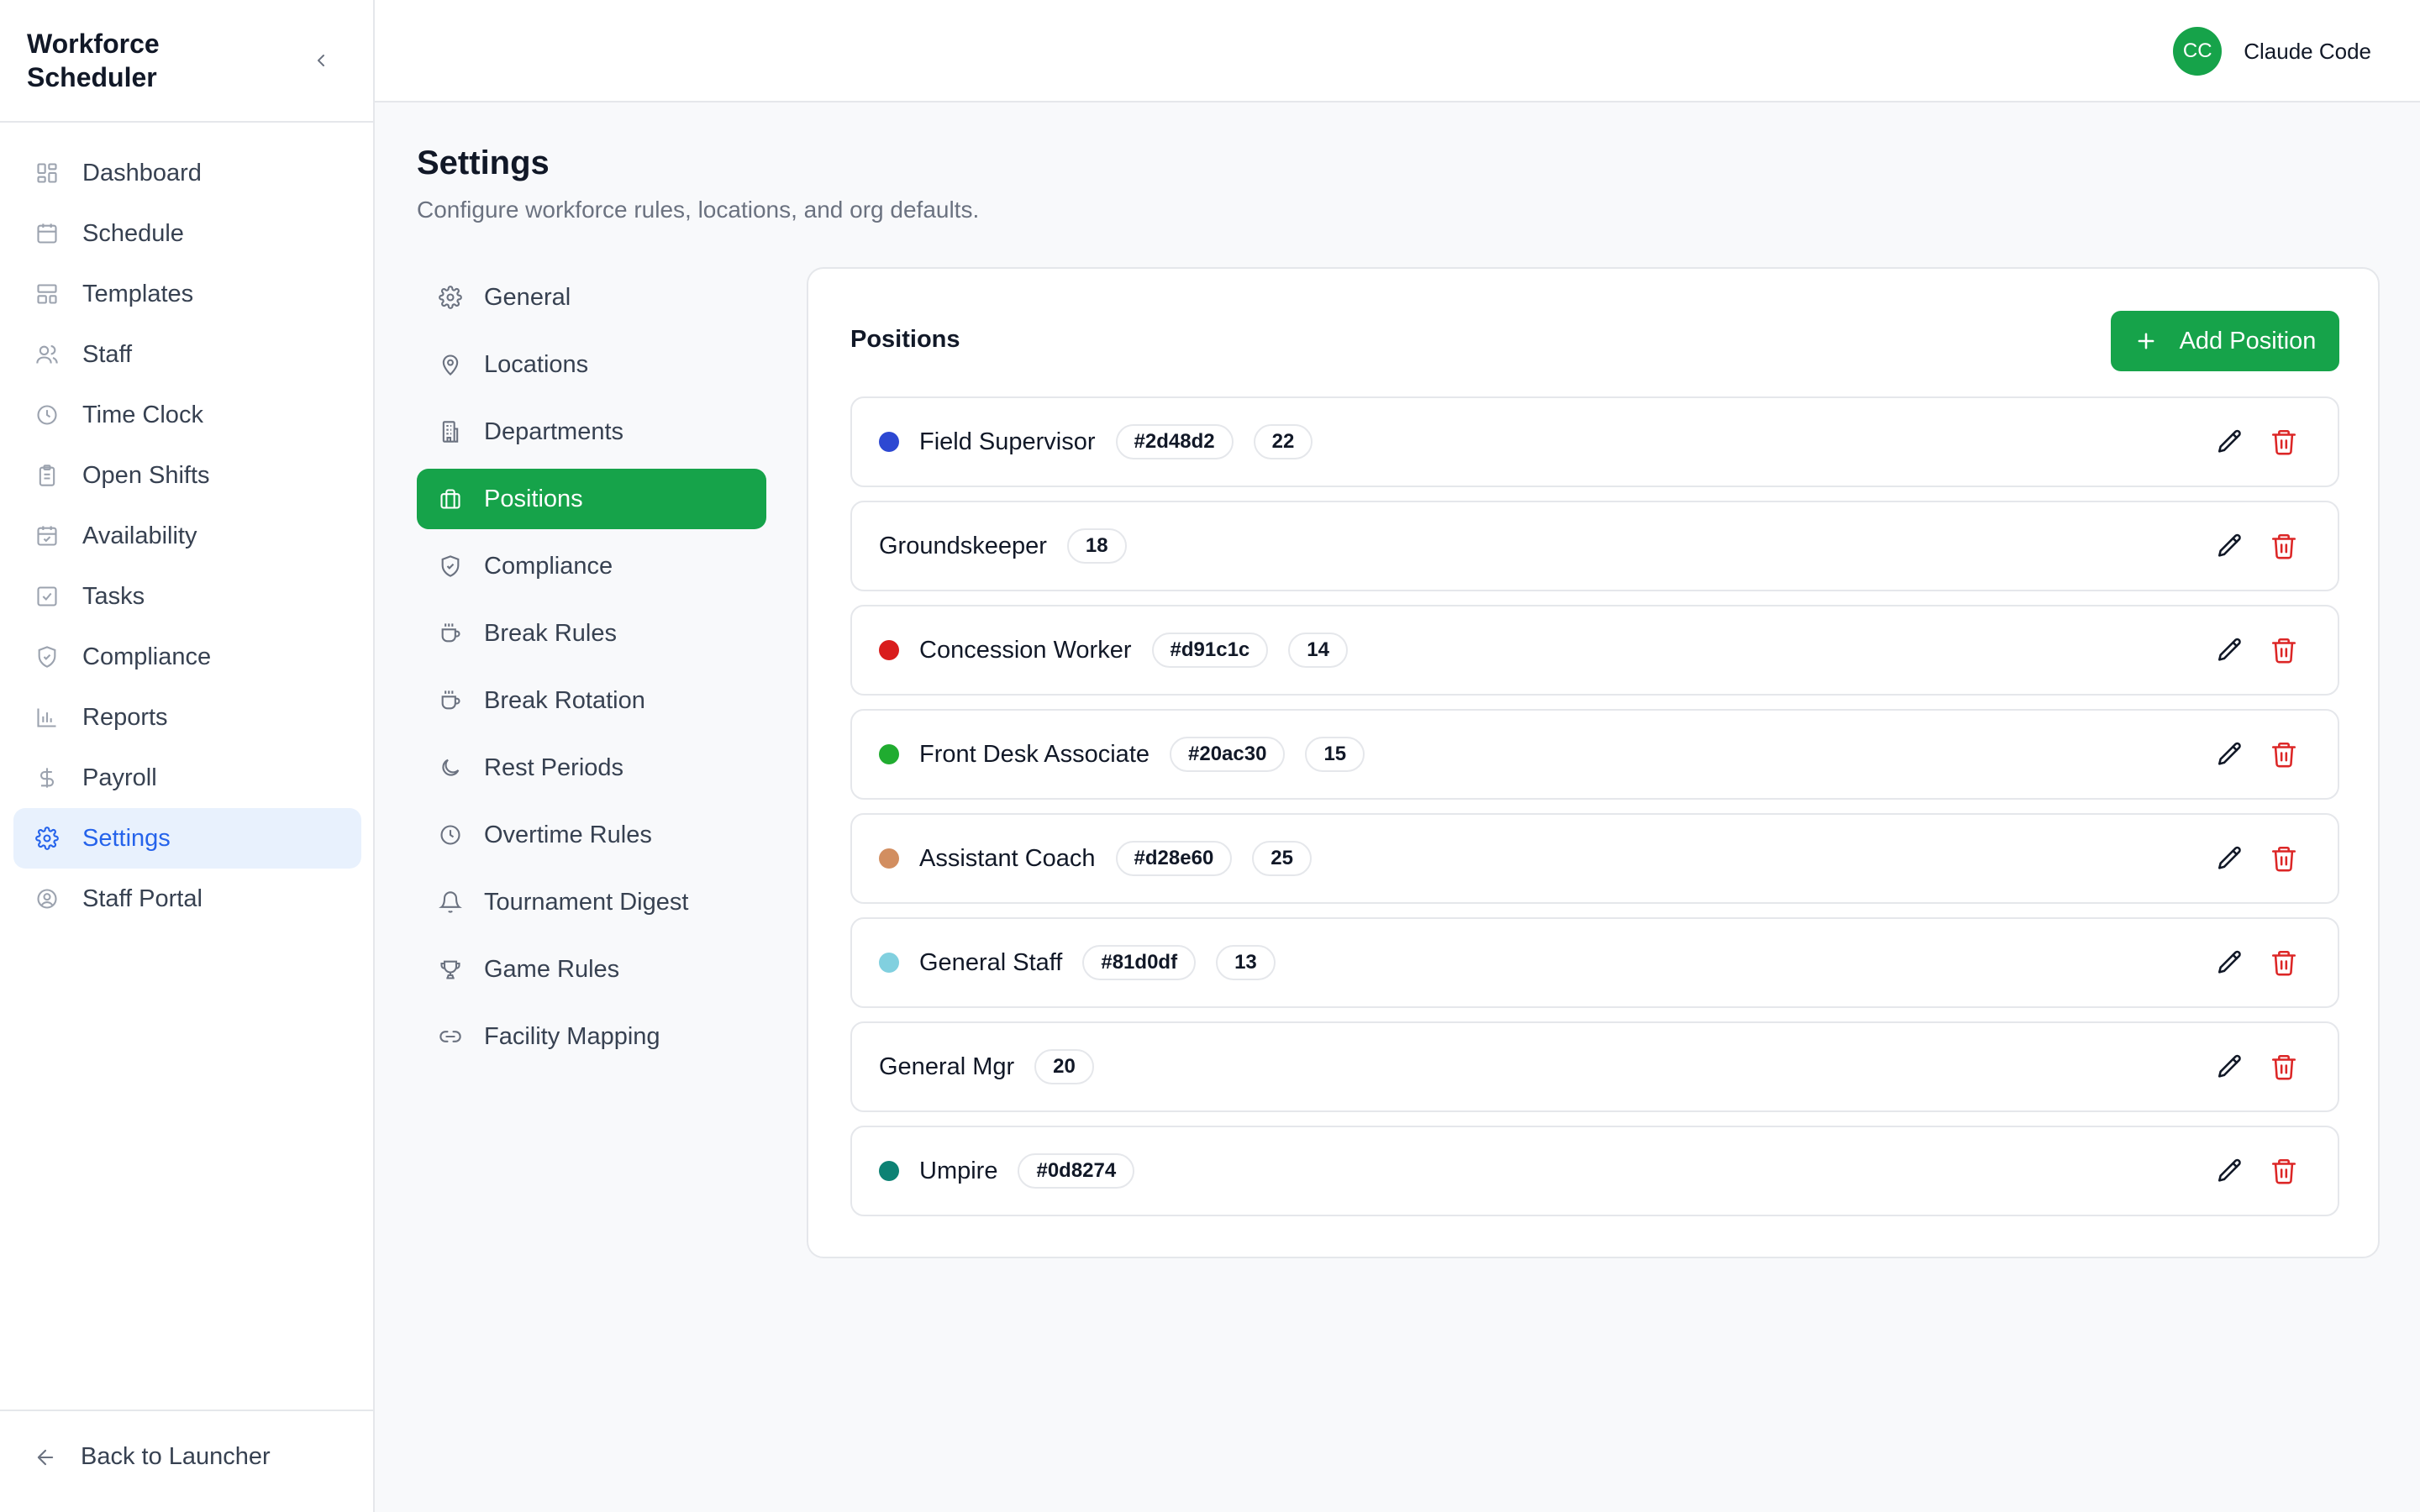 The image size is (2420, 1512). I want to click on position-name: General Mgr, so click(947, 1066).